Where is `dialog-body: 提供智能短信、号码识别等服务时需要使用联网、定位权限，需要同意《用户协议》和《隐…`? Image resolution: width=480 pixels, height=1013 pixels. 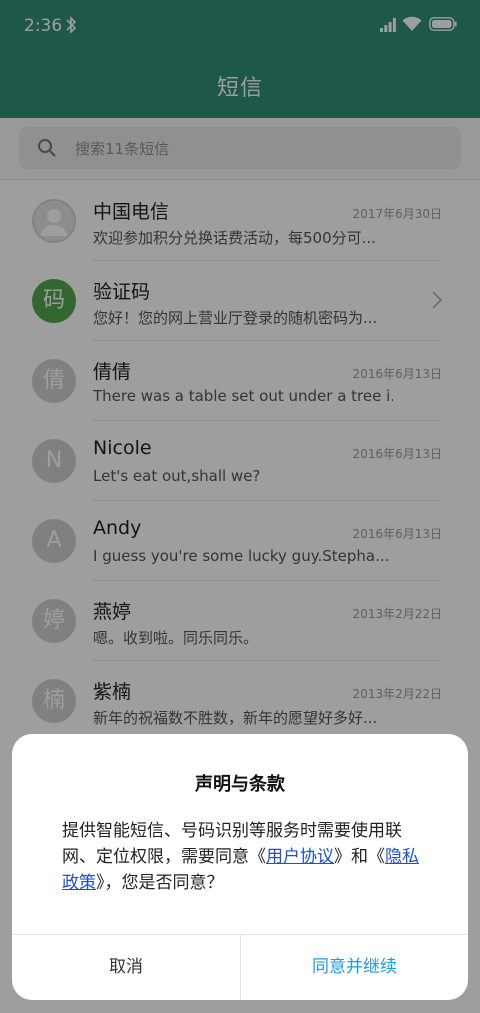 dialog-body: 提供智能短信、号码识别等服务时需要使用联网、定位权限，需要同意《用户协议》和《隐… is located at coordinates (242, 857).